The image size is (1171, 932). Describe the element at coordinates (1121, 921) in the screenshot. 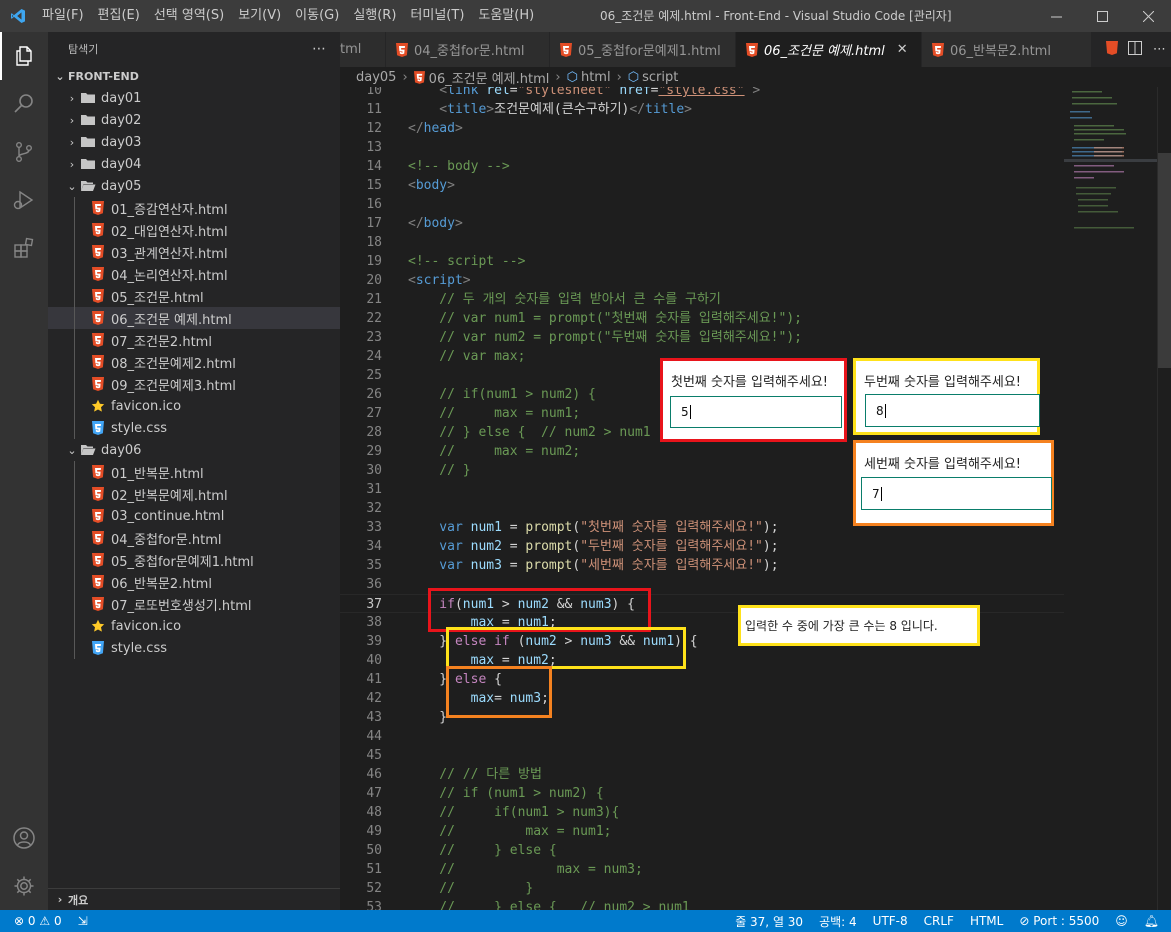

I see `feedback-icon: ☺` at that location.